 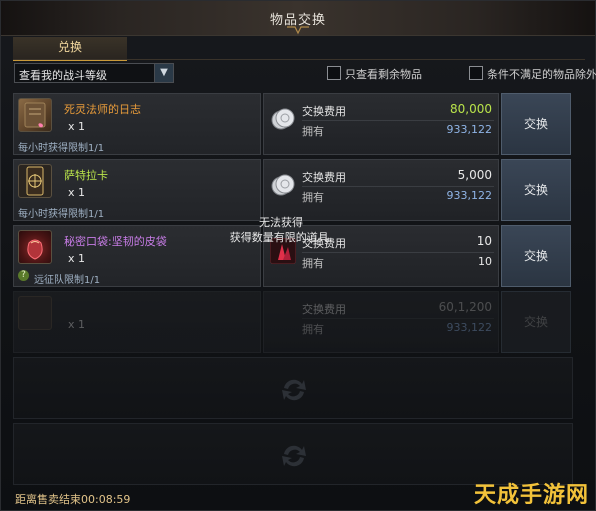 I want to click on item-name: 死灵法师的日志, so click(x=102, y=109).